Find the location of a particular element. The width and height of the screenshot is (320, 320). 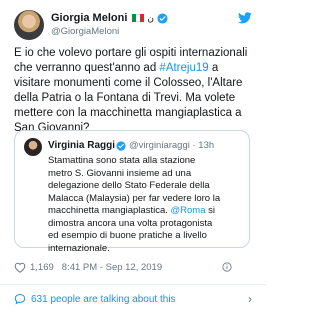

quoted-author-name: Virginia Raggi is located at coordinates (82, 145).